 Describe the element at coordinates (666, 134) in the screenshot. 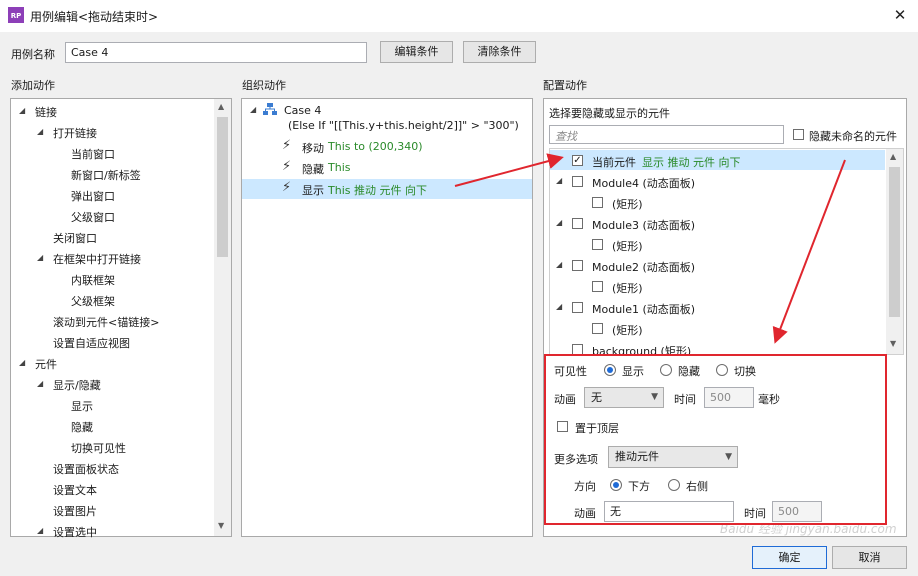

I see `widget-search-input` at that location.